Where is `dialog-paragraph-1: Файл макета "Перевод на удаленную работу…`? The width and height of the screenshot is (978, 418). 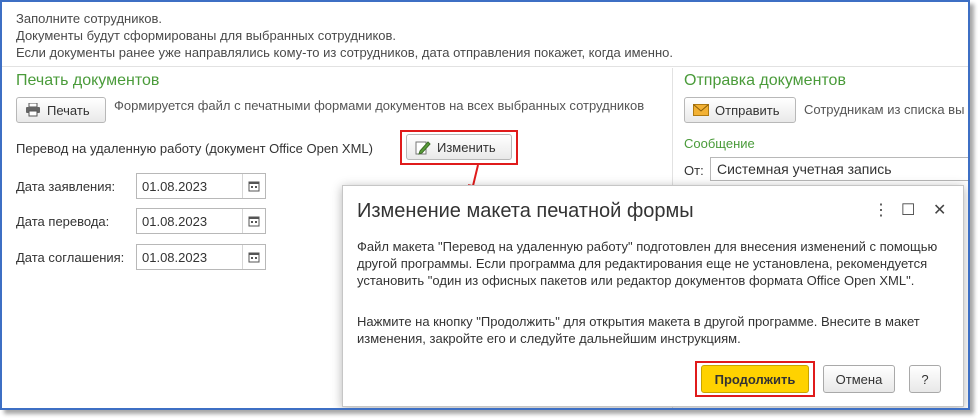
dialog-paragraph-1: Файл макета "Перевод на удаленную работу… is located at coordinates (647, 263).